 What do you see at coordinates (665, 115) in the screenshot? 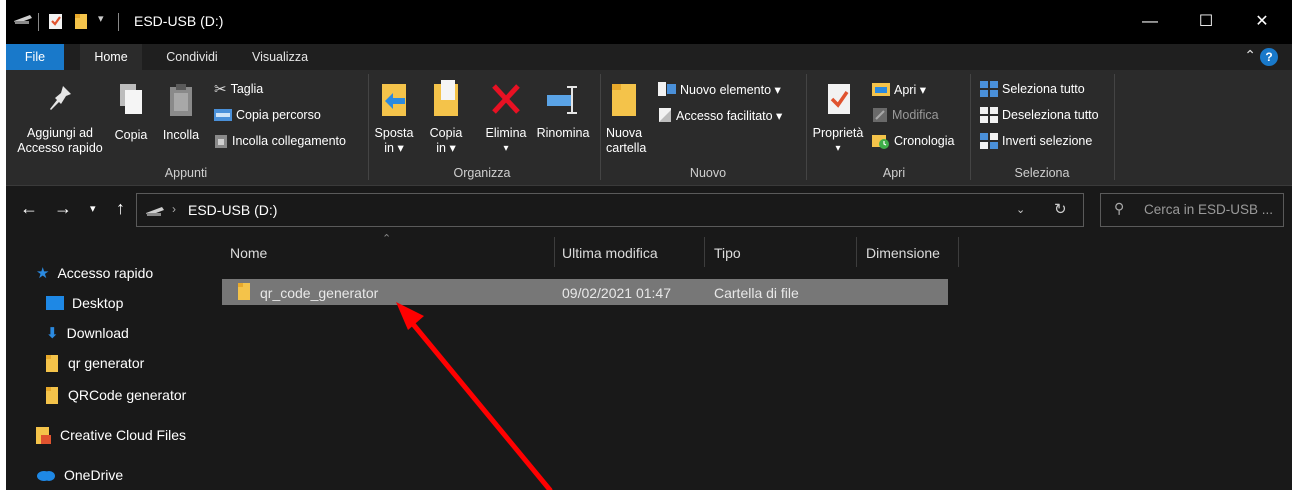
I see `easy-access-icon` at bounding box center [665, 115].